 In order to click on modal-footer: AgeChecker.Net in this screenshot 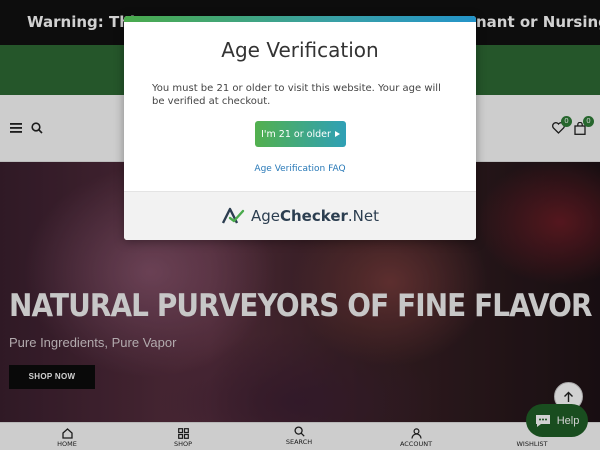, I will do `click(300, 215)`.